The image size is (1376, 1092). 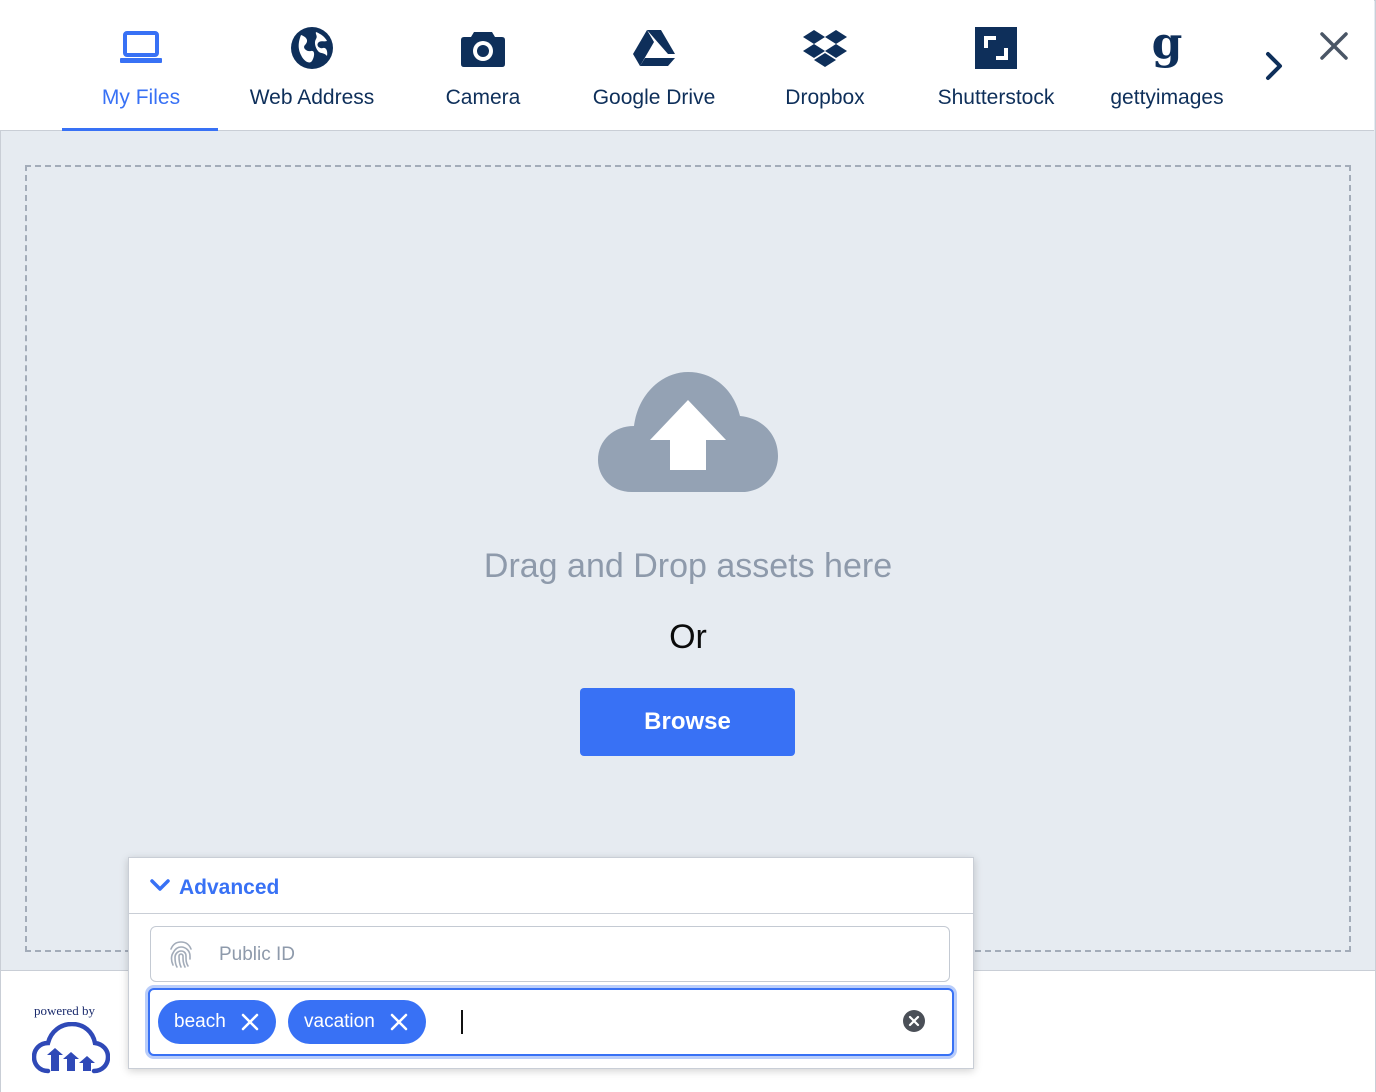 I want to click on gettyimages-icon: g, so click(x=1167, y=48).